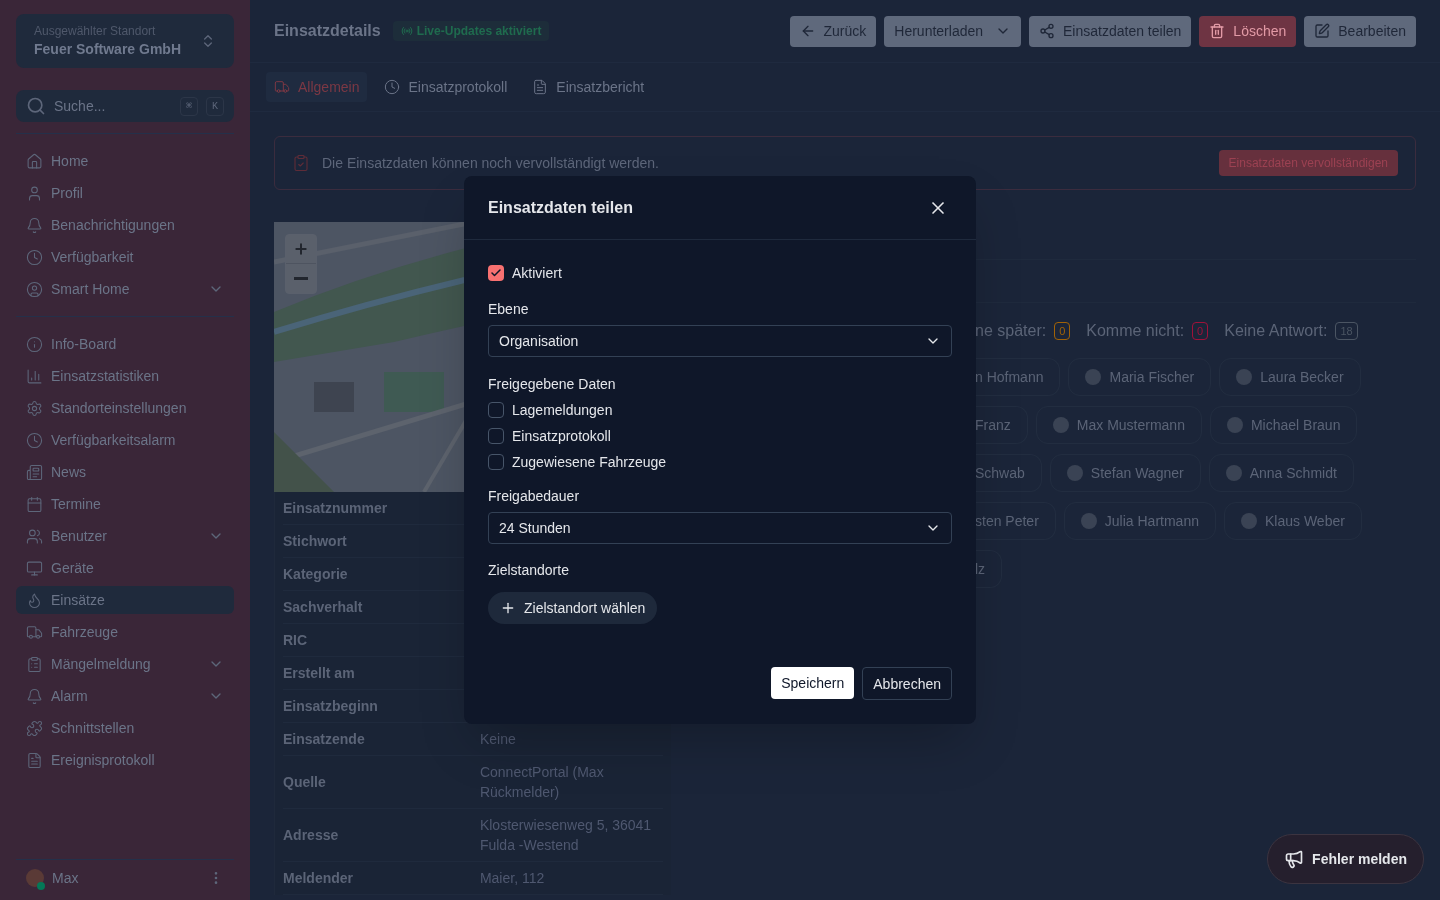 The image size is (1440, 900). I want to click on shortcut-key: ⌘, so click(188, 106).